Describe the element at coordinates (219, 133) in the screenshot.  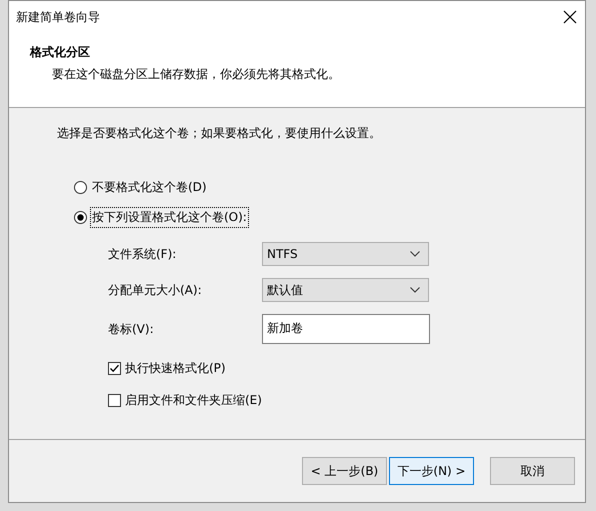
I see `instruction-text: 选择是否要格式化这个卷；如果要格式化，要使用什么设置。` at that location.